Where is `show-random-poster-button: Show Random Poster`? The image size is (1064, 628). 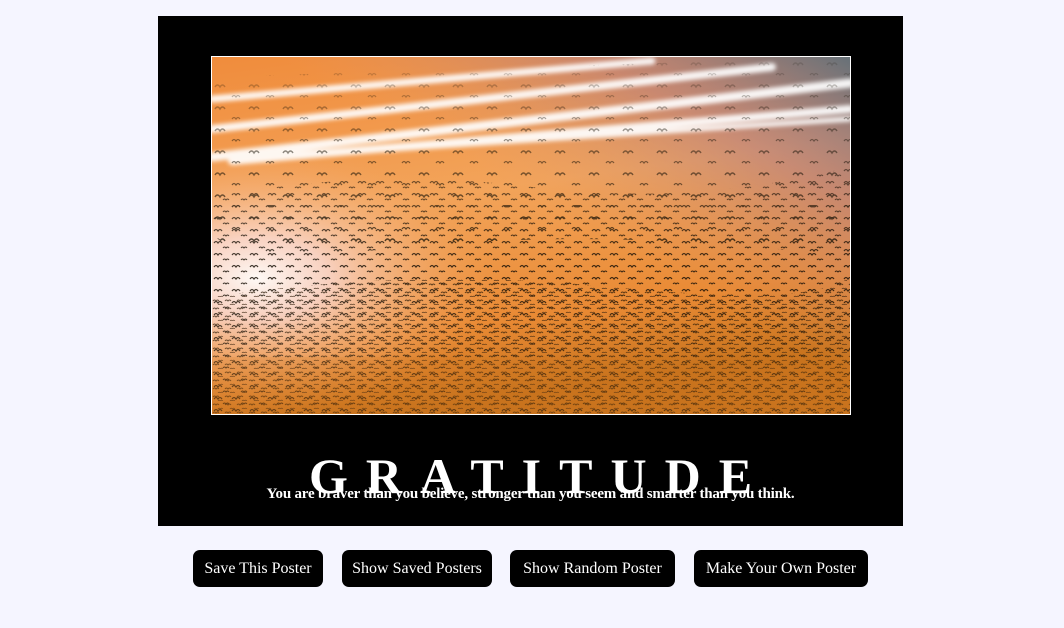 show-random-poster-button: Show Random Poster is located at coordinates (592, 568).